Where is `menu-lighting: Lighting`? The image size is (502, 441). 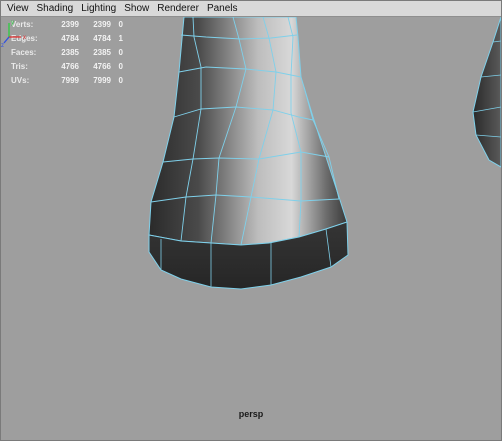 menu-lighting: Lighting is located at coordinates (98, 8).